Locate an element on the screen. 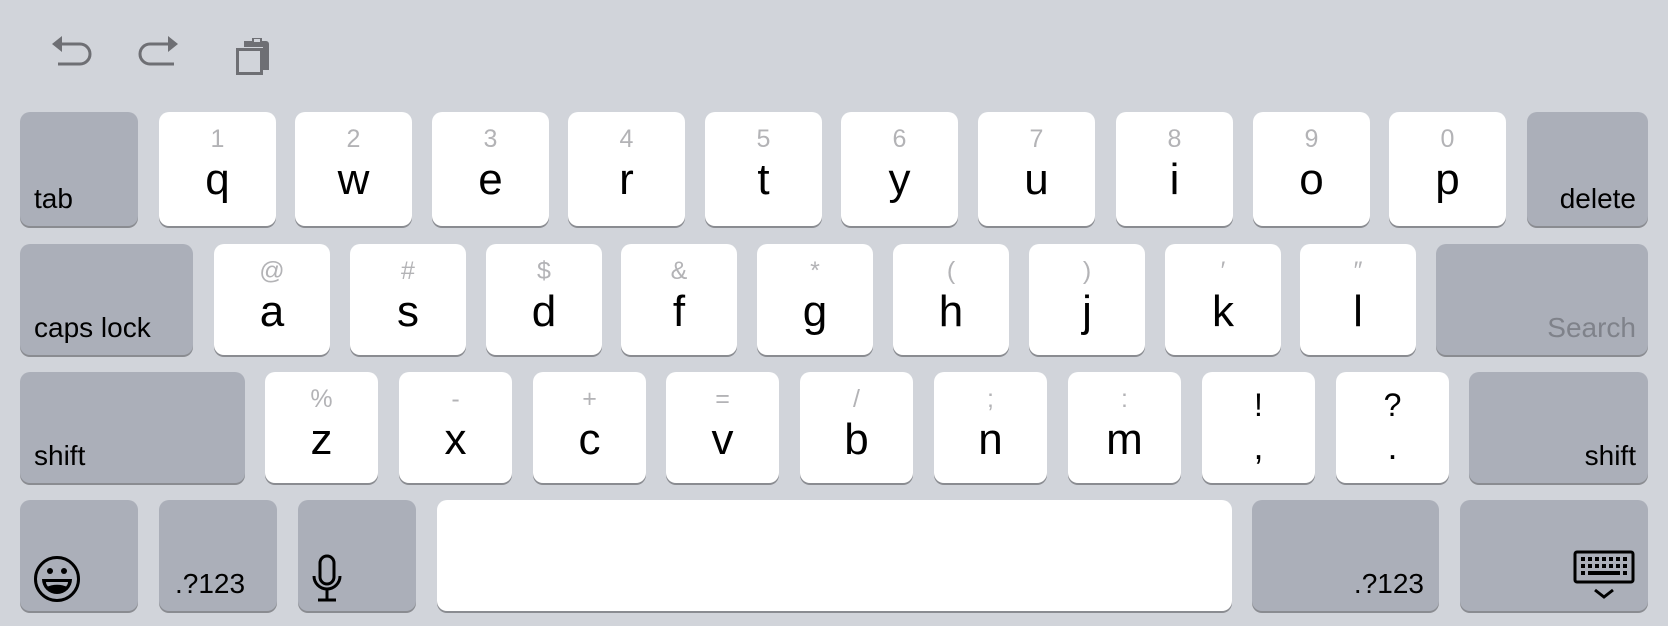 This screenshot has height=626, width=1668. tab-label: tab is located at coordinates (53, 198).